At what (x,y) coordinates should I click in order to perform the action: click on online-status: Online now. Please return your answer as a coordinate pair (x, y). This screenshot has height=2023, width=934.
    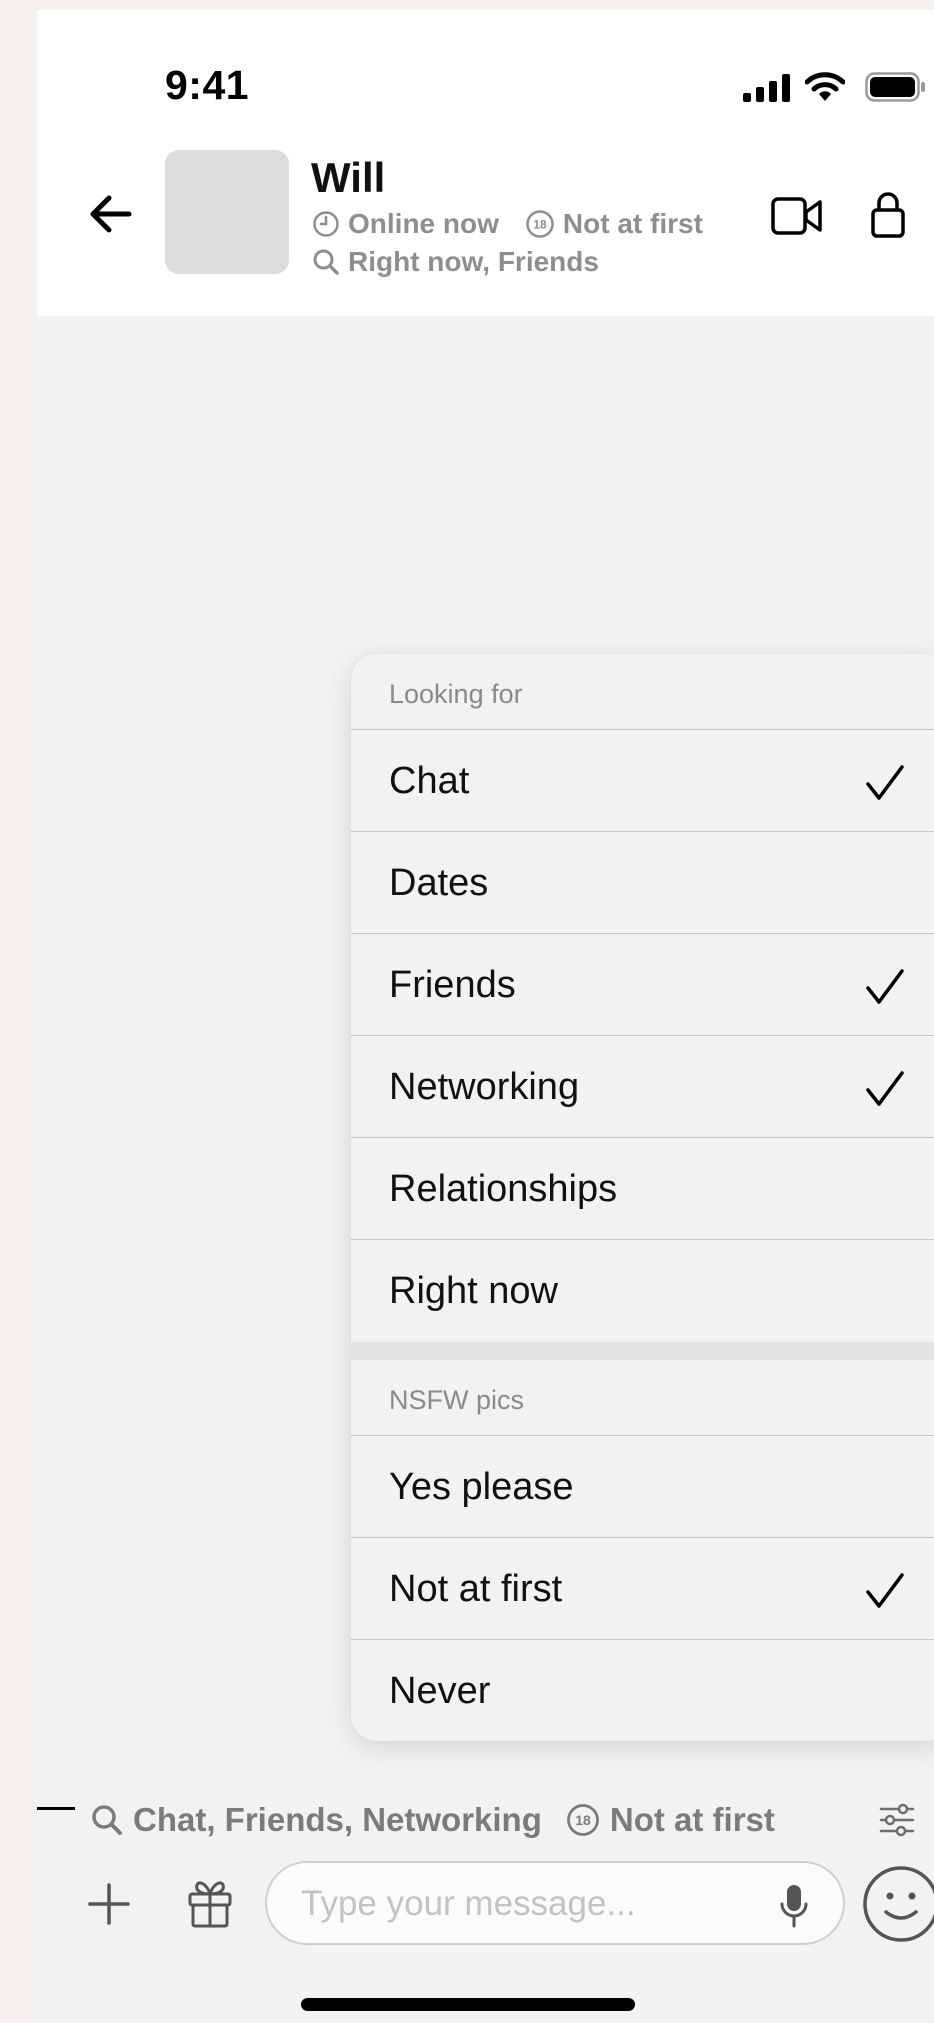
    Looking at the image, I should click on (423, 223).